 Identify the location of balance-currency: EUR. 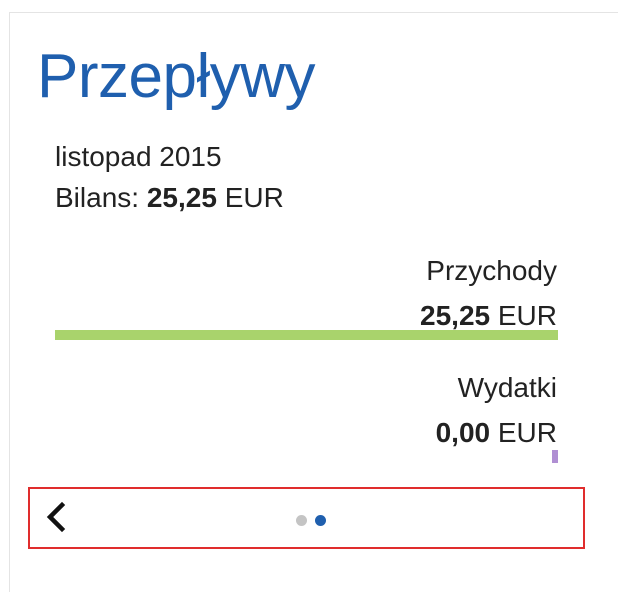
(254, 197).